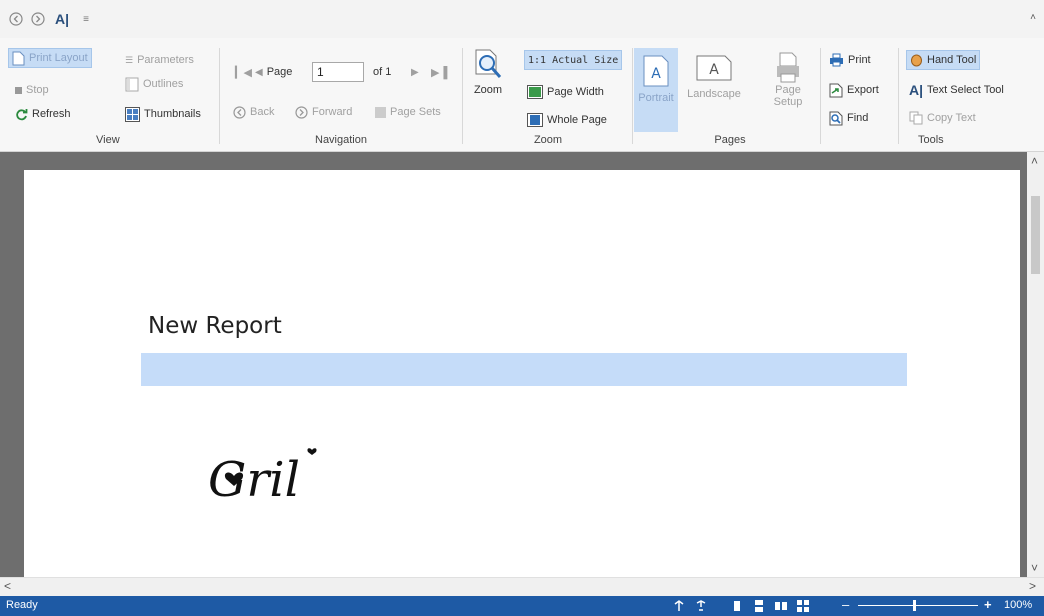 This screenshot has height=616, width=1044. I want to click on multi-page-continuous-icon, so click(701, 606).